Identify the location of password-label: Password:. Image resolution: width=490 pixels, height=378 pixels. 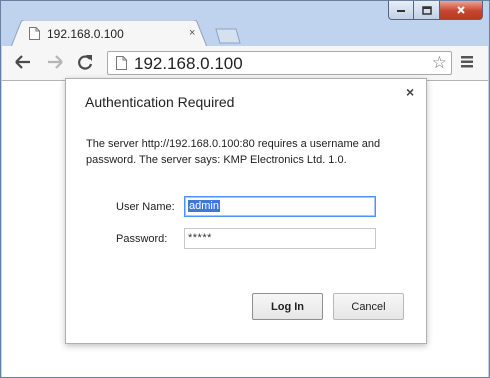
(142, 239).